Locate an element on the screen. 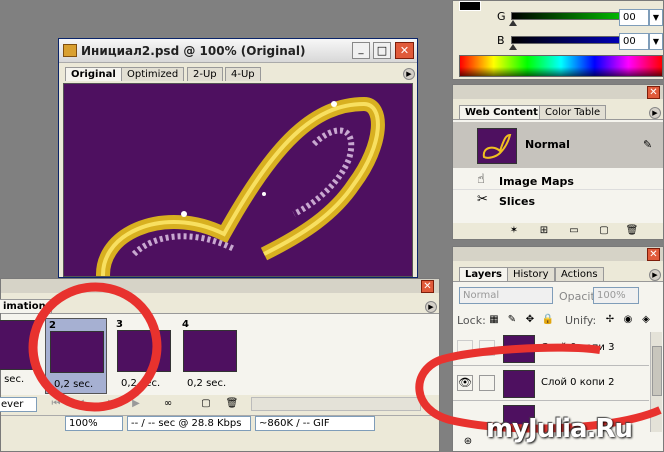 This screenshot has width=664, height=452. tab-optimized: Optimized is located at coordinates (153, 74).